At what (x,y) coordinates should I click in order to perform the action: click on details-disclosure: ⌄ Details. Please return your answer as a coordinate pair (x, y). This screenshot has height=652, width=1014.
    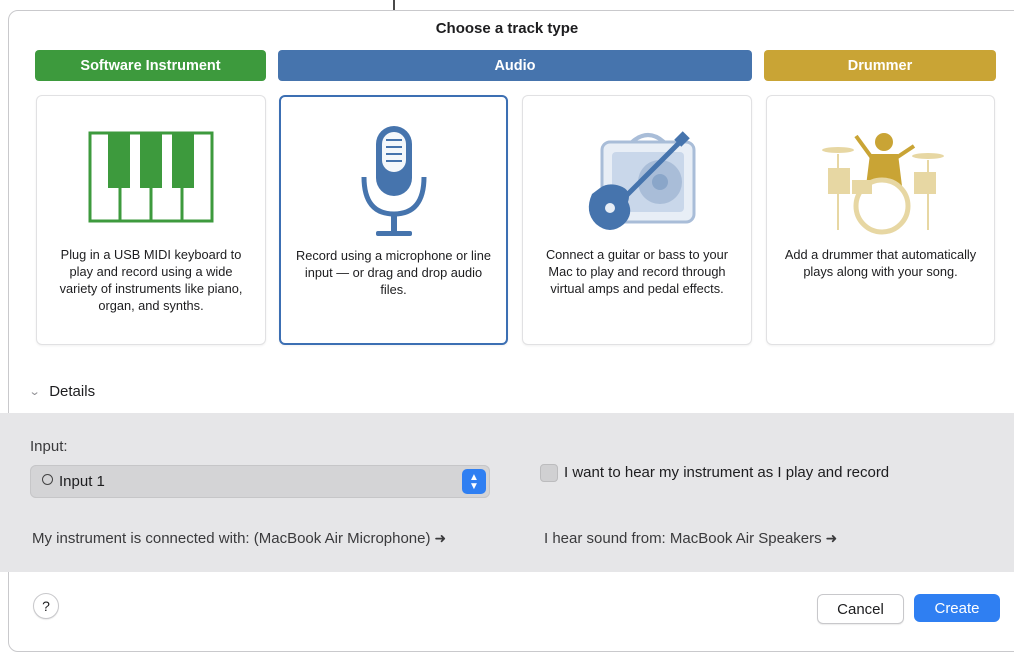
    Looking at the image, I should click on (62, 391).